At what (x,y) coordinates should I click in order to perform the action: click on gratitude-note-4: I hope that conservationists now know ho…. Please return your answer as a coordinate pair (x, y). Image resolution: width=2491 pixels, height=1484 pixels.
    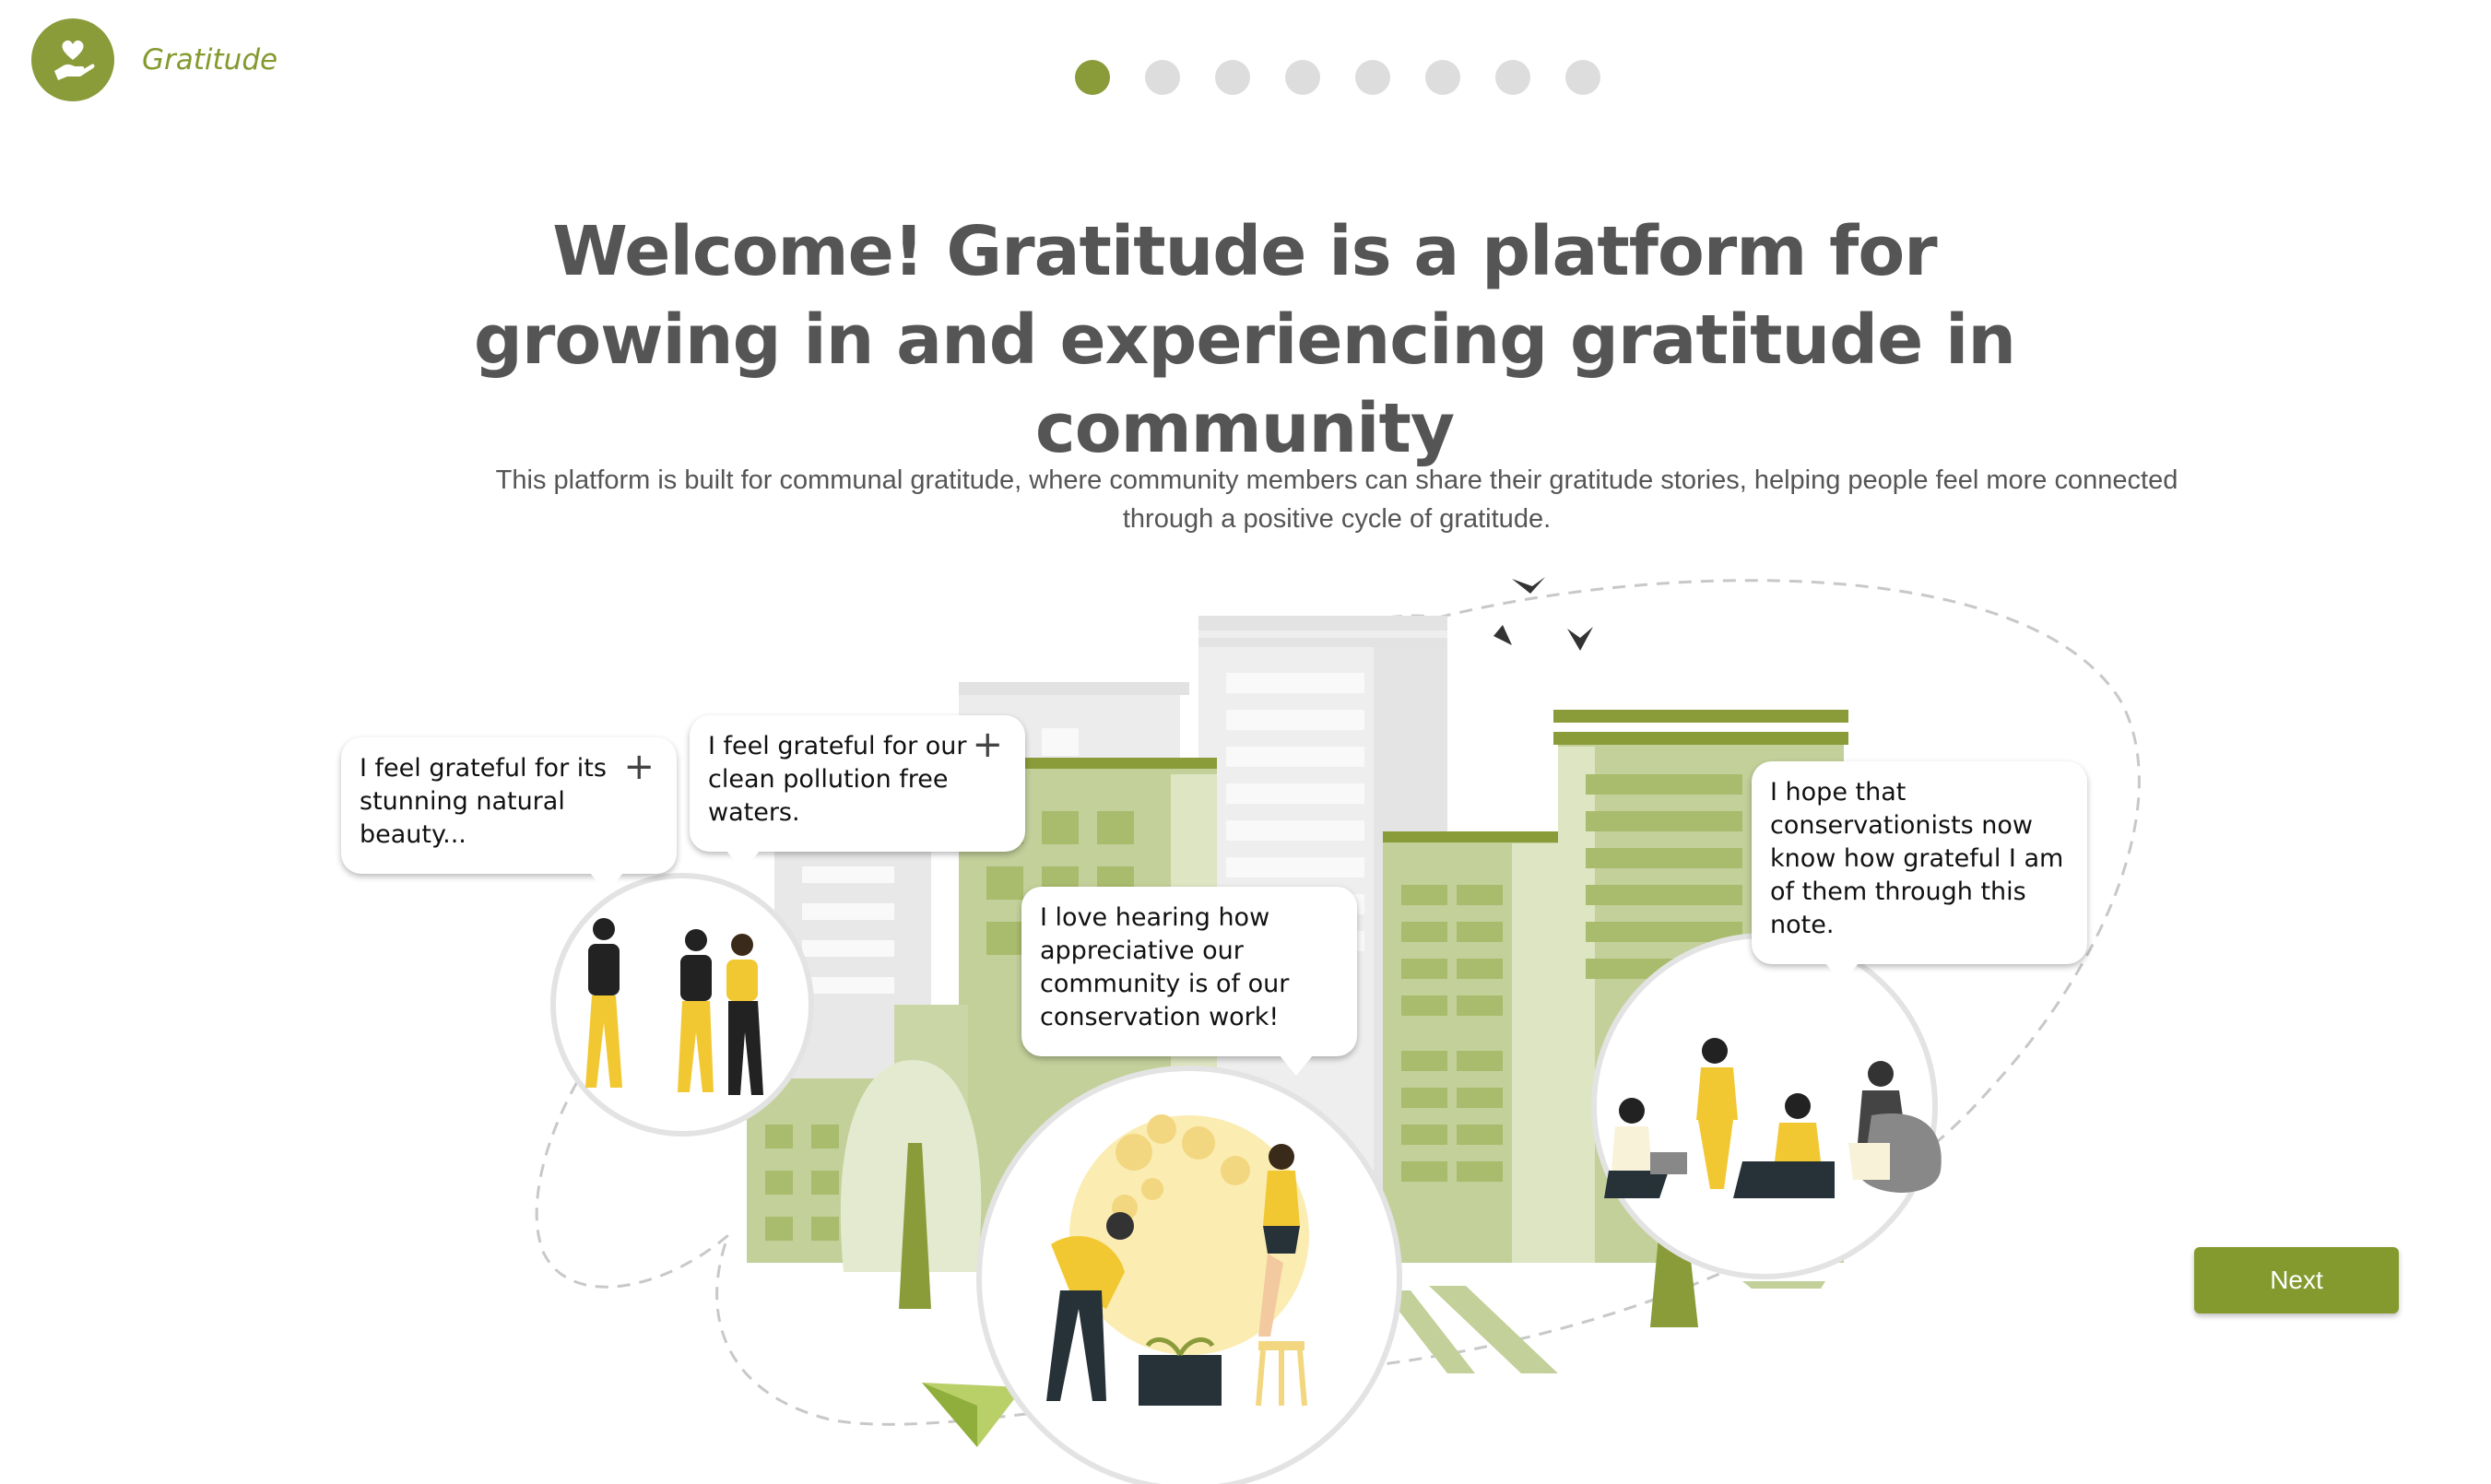
    Looking at the image, I should click on (1919, 872).